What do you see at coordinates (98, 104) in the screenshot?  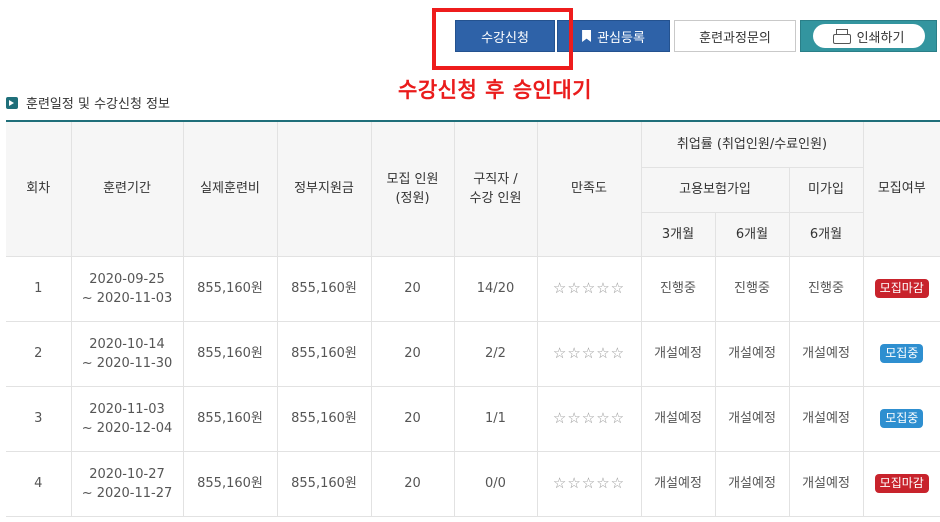 I see `section-title: 훈련일정 및 수강신청 정보` at bounding box center [98, 104].